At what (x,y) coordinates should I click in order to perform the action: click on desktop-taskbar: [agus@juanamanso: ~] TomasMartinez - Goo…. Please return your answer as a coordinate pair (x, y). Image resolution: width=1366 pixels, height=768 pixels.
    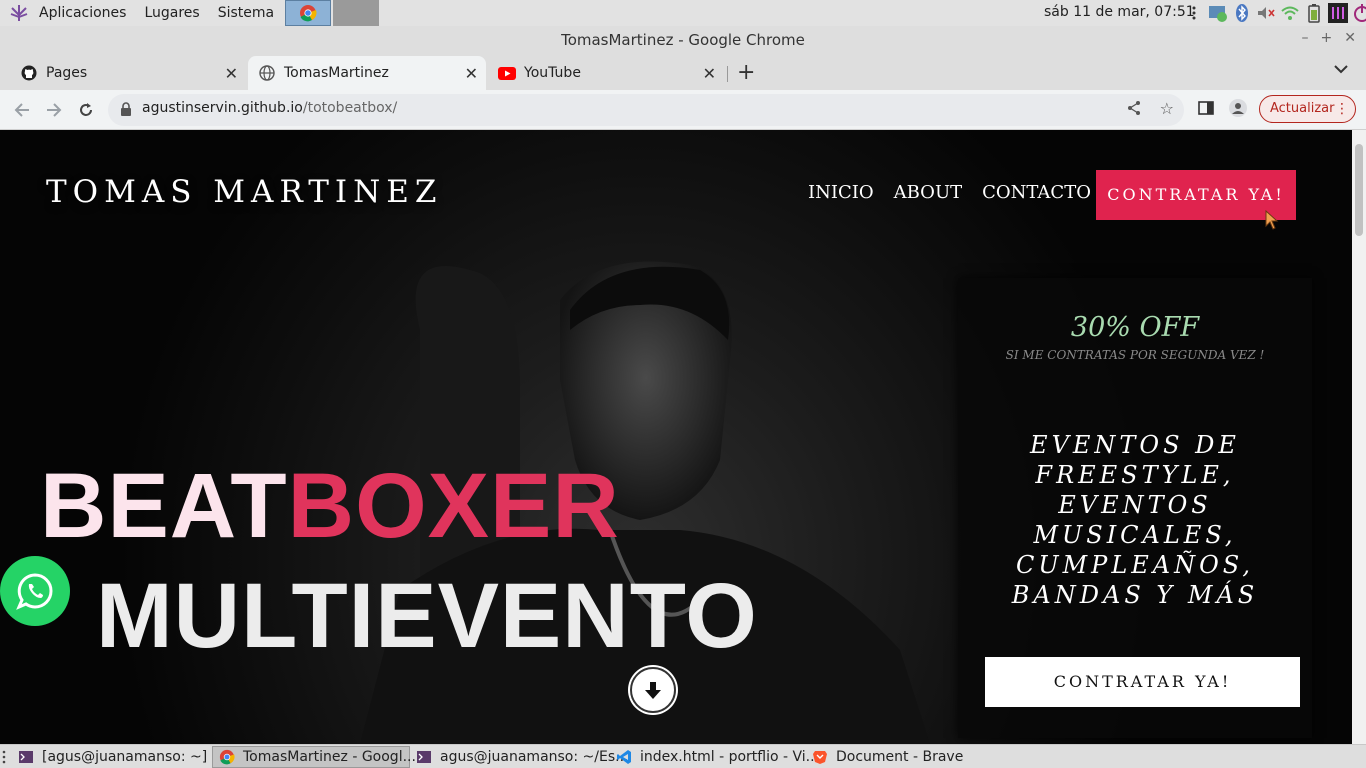
    Looking at the image, I should click on (683, 756).